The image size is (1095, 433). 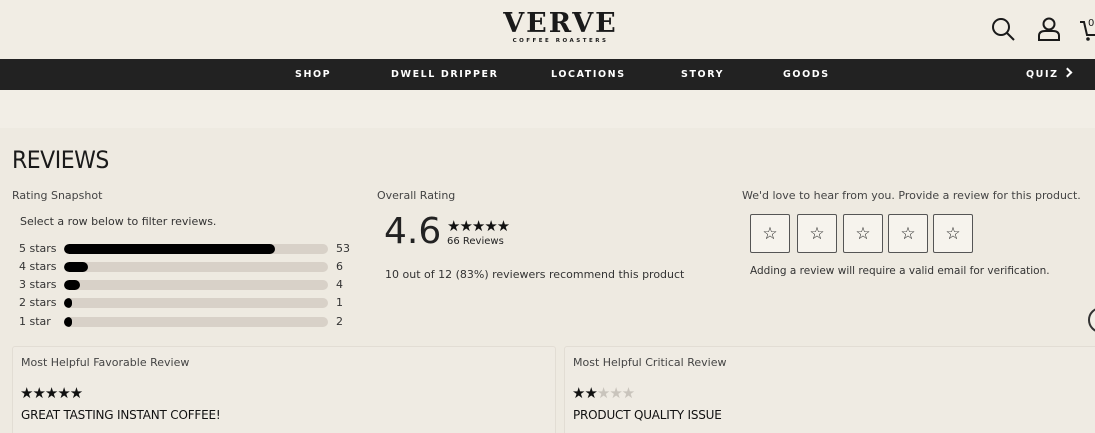 What do you see at coordinates (339, 321) in the screenshot?
I see `histogram-row-count: 2` at bounding box center [339, 321].